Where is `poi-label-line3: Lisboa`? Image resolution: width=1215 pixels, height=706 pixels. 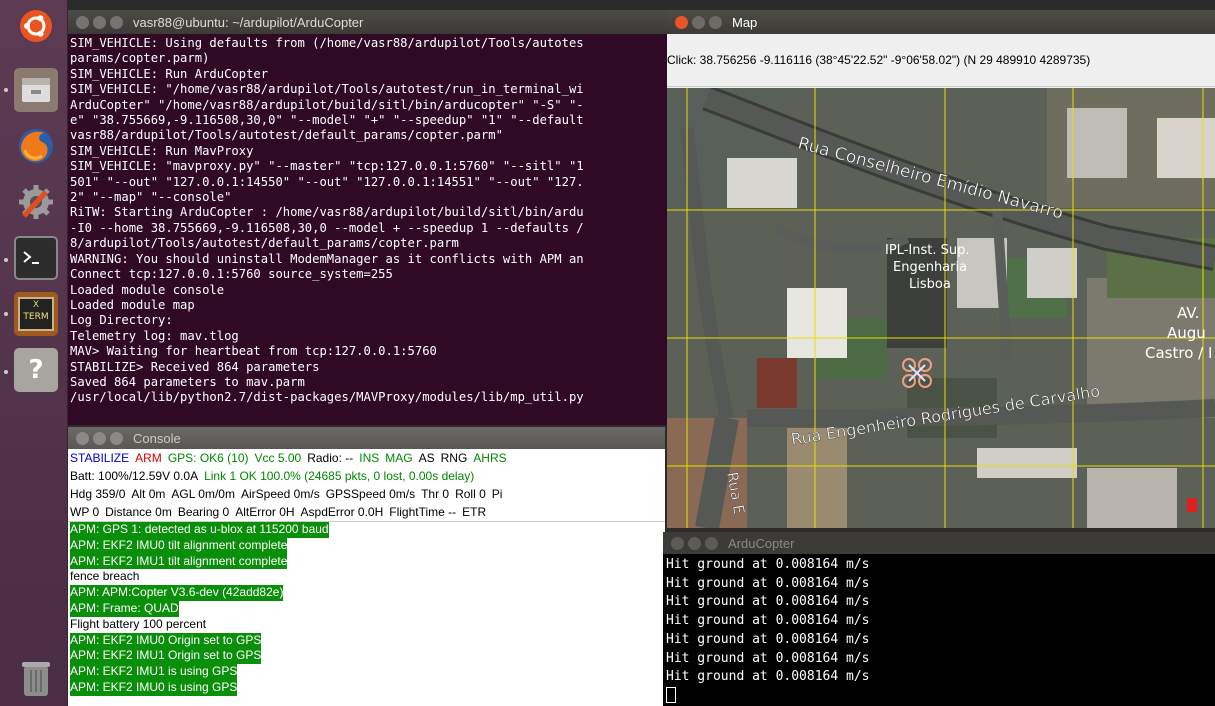 poi-label-line3: Lisboa is located at coordinates (930, 284).